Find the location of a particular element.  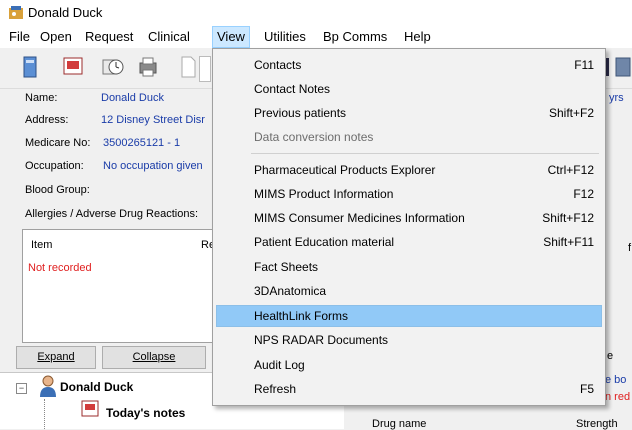

menu-item-refresh: Refresh F5 is located at coordinates (409, 389).